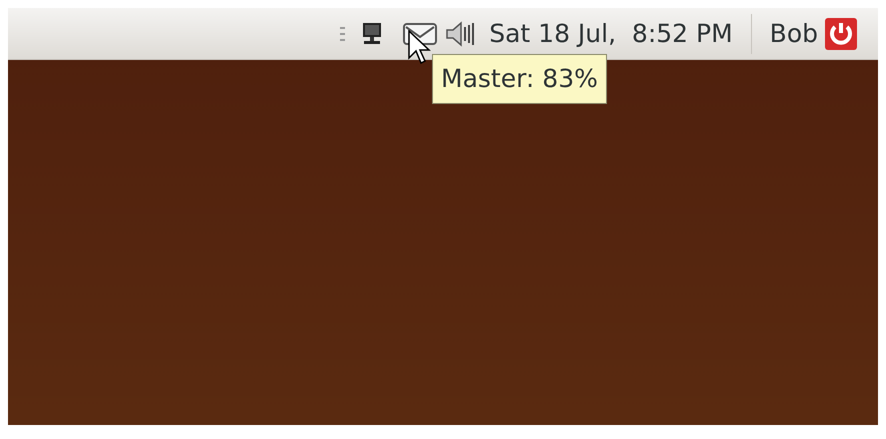 The image size is (886, 439). I want to click on clock-text: Sat 18 Jul, 8:52 PM, so click(611, 33).